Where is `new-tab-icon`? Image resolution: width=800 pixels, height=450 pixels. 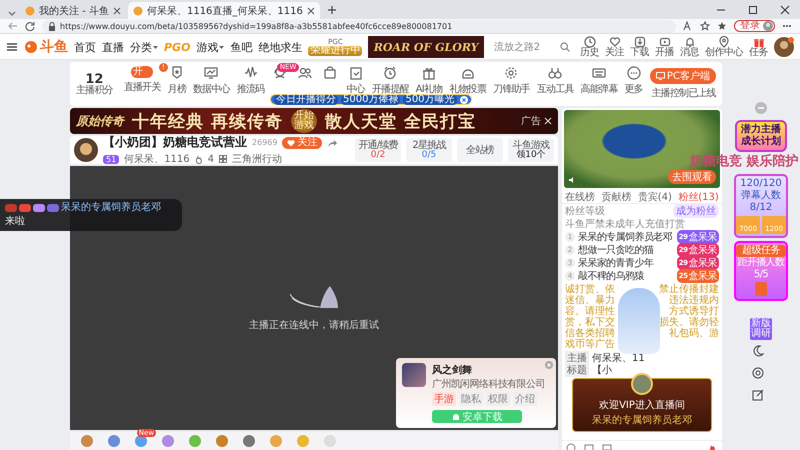 new-tab-icon is located at coordinates (332, 10).